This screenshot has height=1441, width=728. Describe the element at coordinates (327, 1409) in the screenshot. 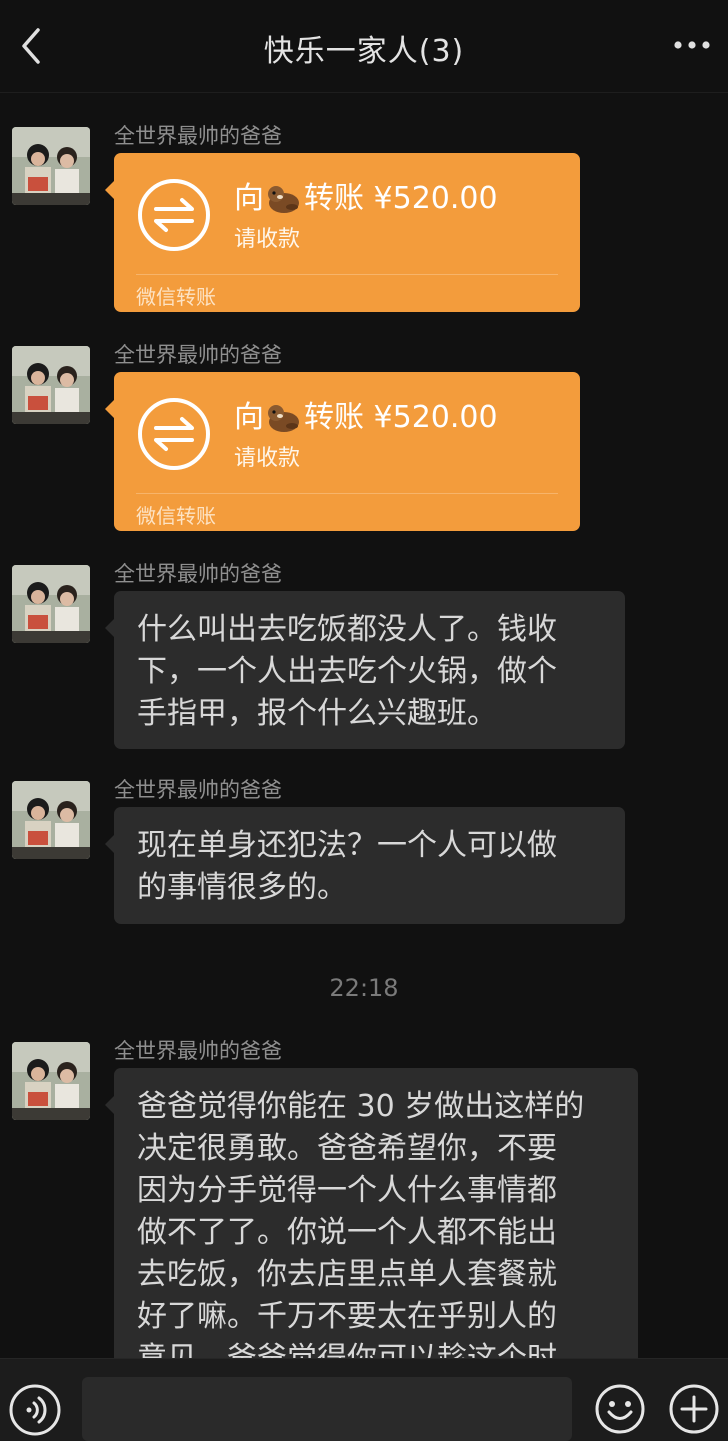

I see `message-input` at that location.